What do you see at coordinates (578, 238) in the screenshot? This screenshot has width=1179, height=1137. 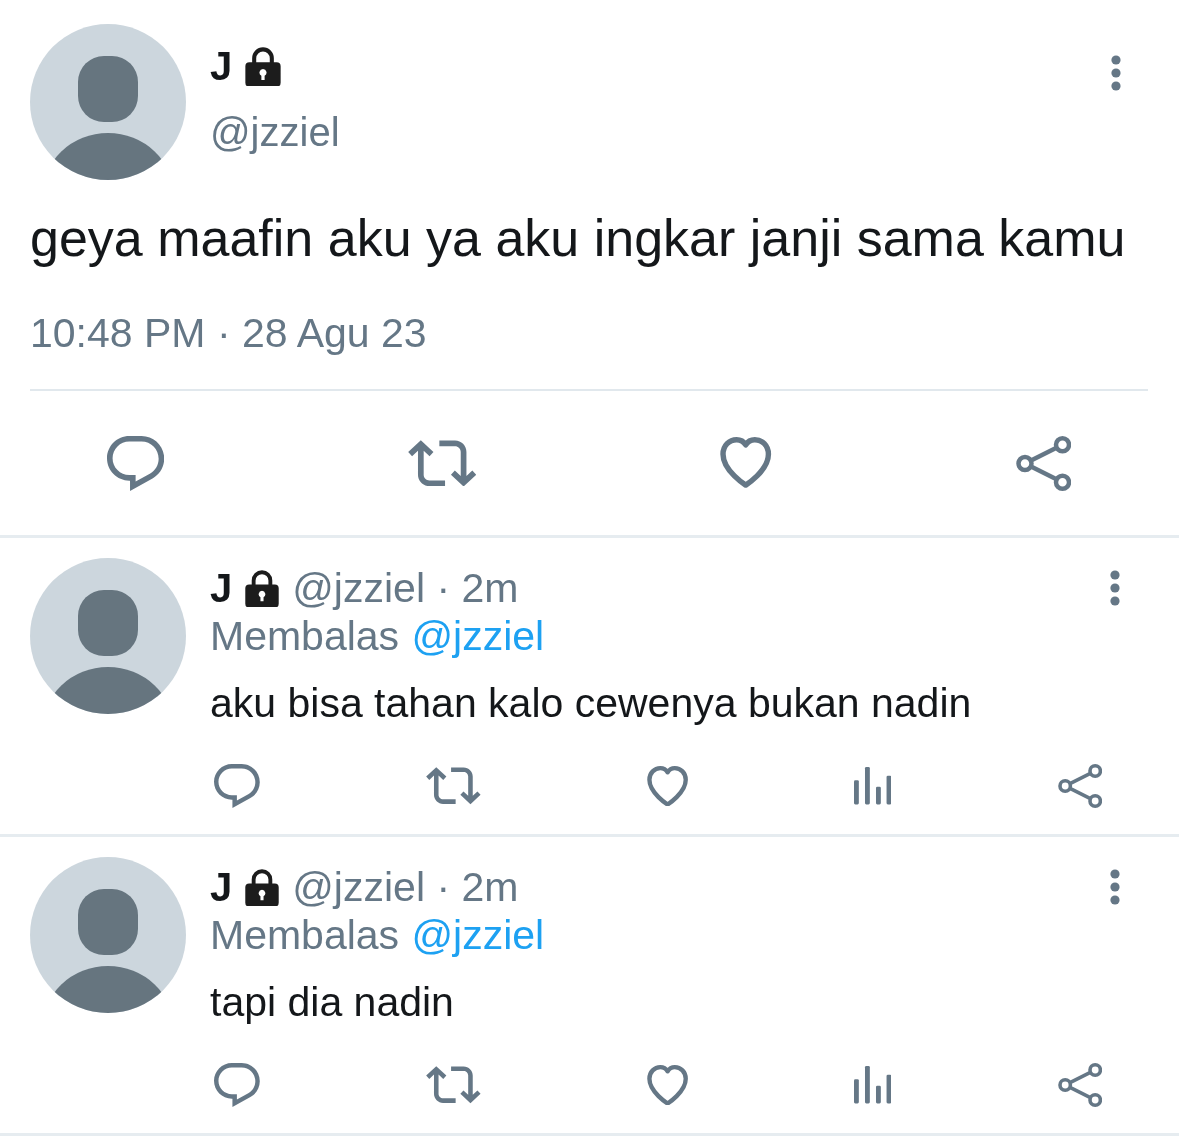 I see `tweet-text: geya maafin aku ya aku ingkar janji sama kamu` at bounding box center [578, 238].